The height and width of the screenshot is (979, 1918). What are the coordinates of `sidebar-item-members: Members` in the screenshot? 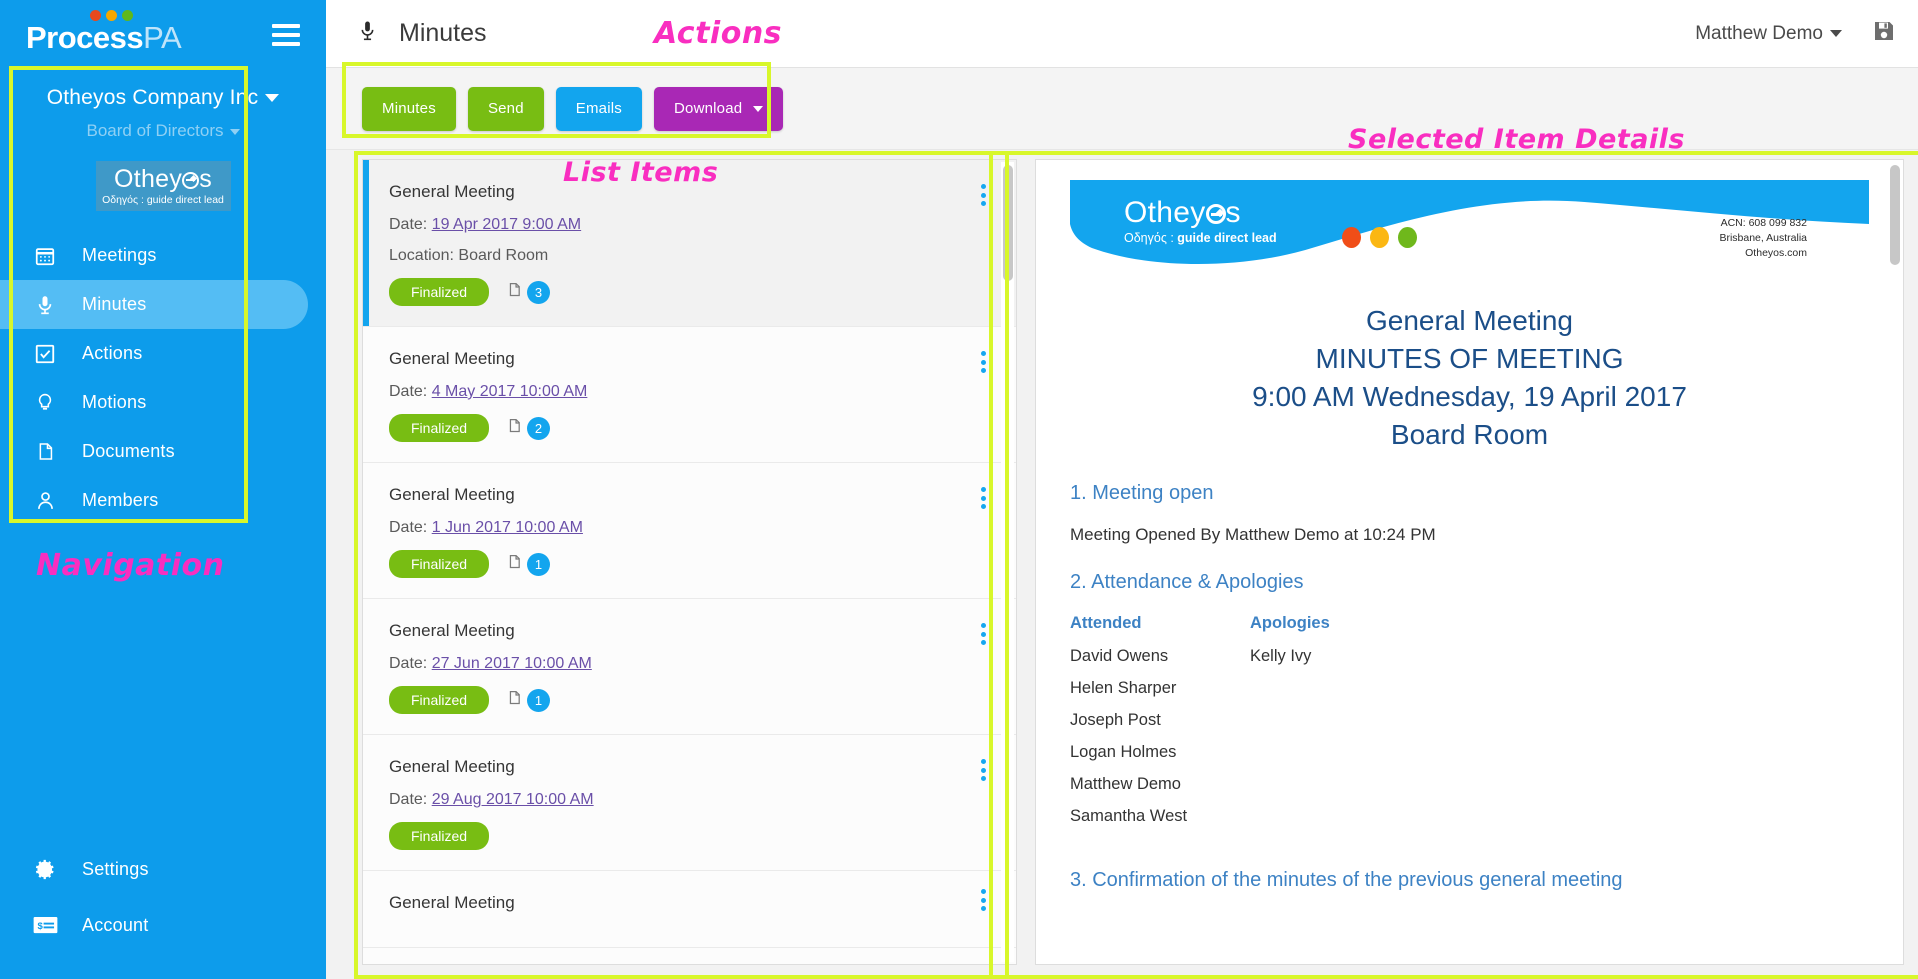 It's located at (163, 500).